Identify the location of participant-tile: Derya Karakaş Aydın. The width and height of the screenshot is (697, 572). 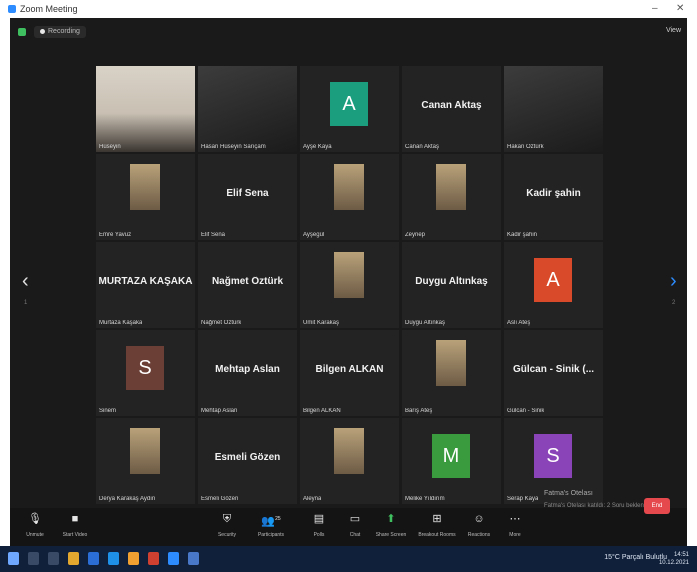
(145, 461).